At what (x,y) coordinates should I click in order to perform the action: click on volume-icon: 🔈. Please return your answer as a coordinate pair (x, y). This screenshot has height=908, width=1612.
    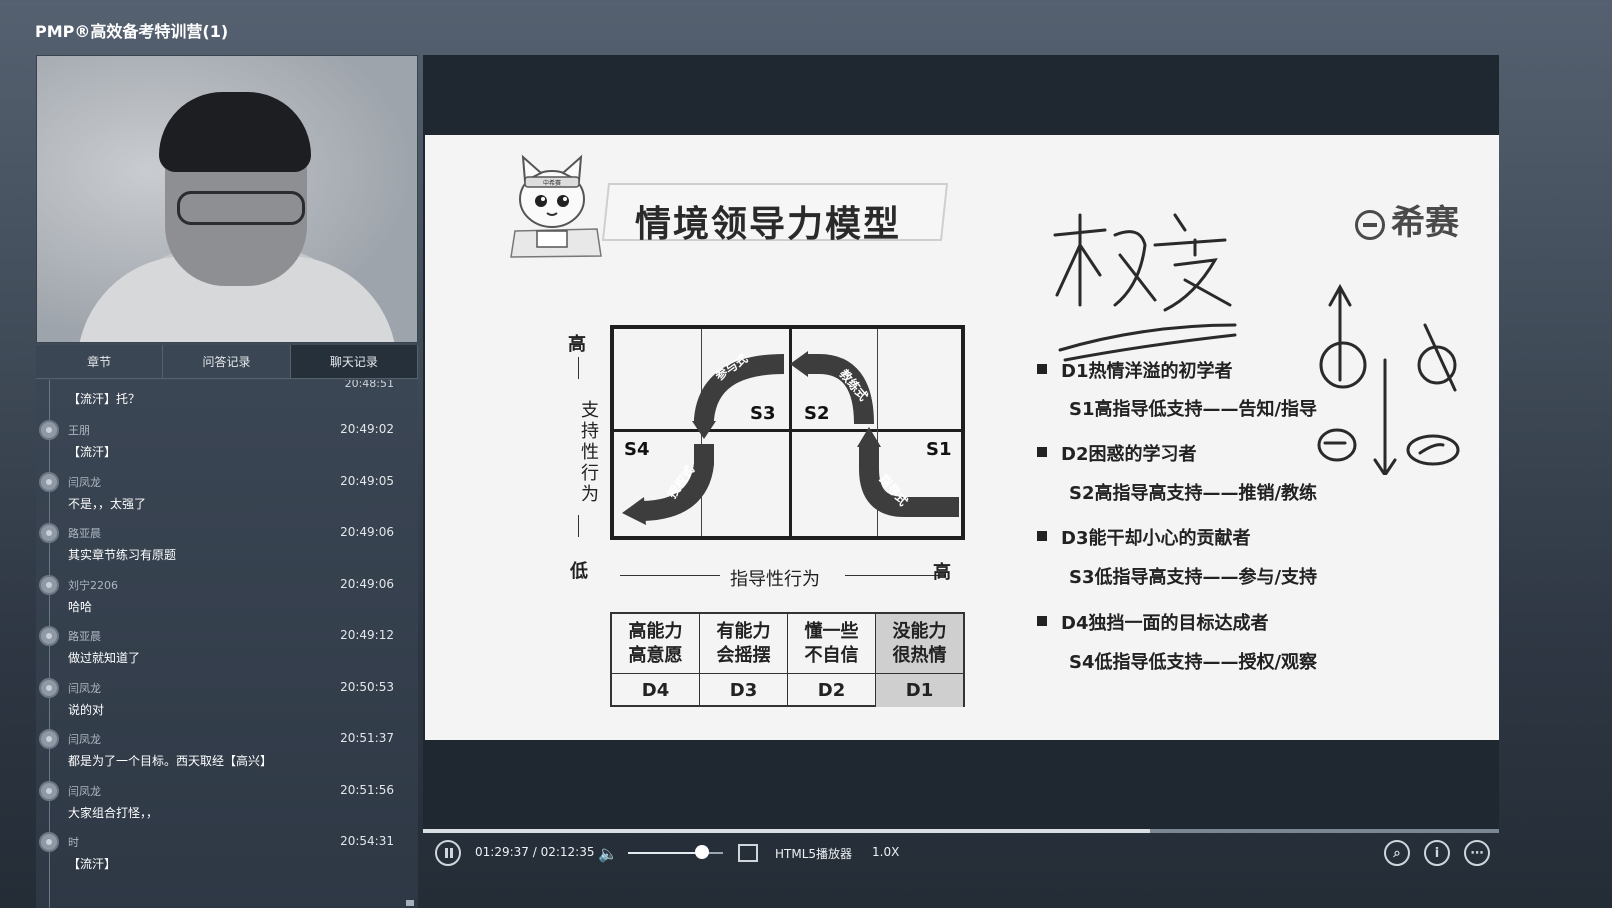
    Looking at the image, I should click on (608, 853).